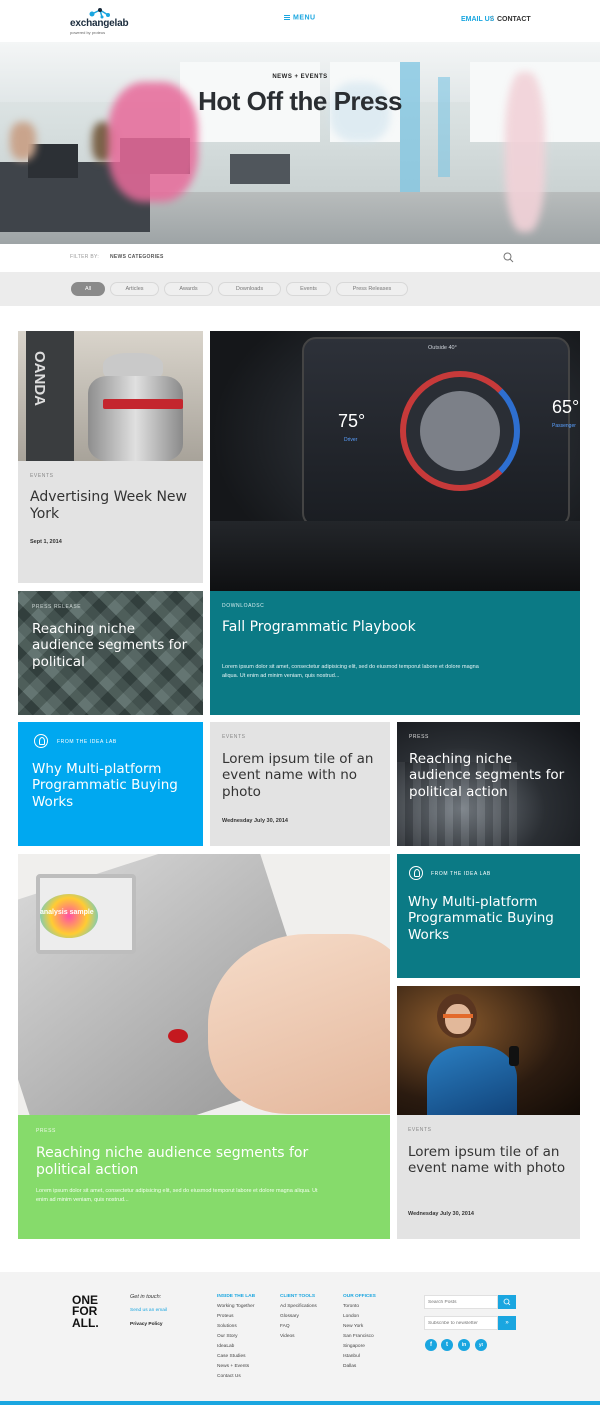 This screenshot has width=600, height=1405. I want to click on privacy-policy-link: Privacy Policy, so click(146, 1324).